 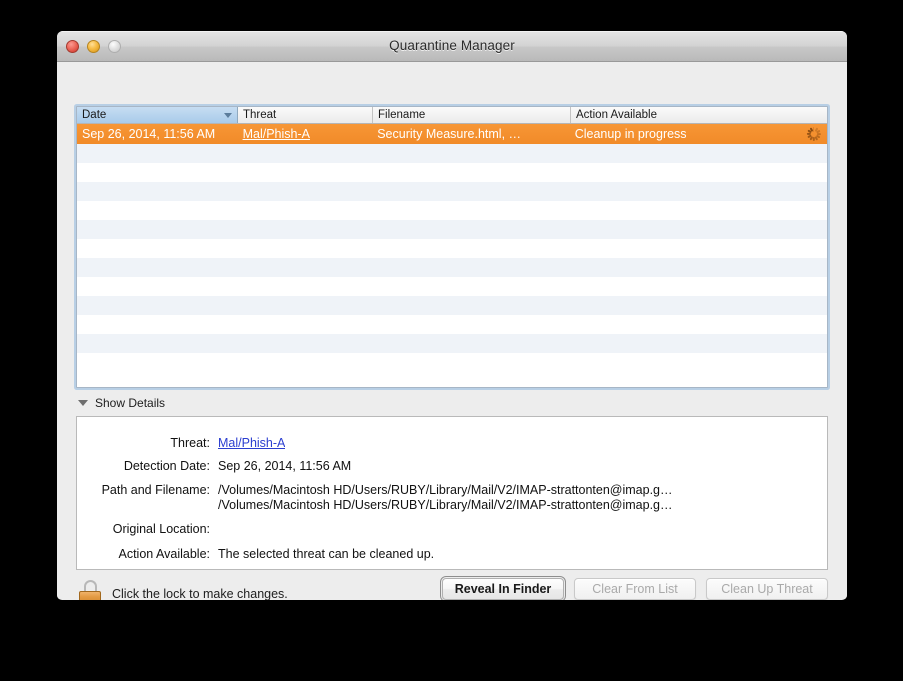 What do you see at coordinates (94, 115) in the screenshot?
I see `column-header-date-label: Date` at bounding box center [94, 115].